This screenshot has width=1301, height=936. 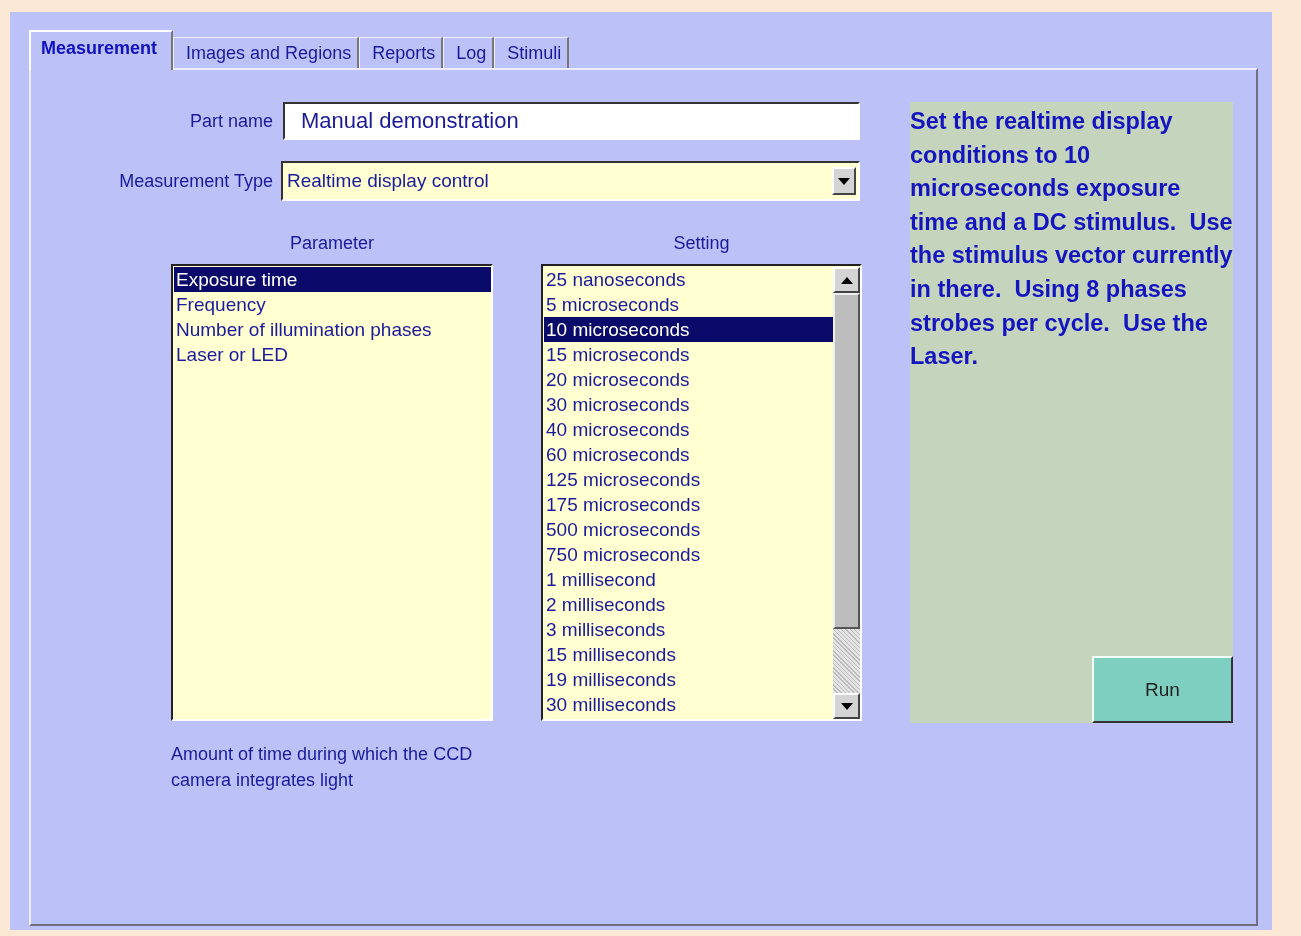 What do you see at coordinates (322, 767) in the screenshot?
I see `parameter-description: Amount of time during which the CCD camera integrates light` at bounding box center [322, 767].